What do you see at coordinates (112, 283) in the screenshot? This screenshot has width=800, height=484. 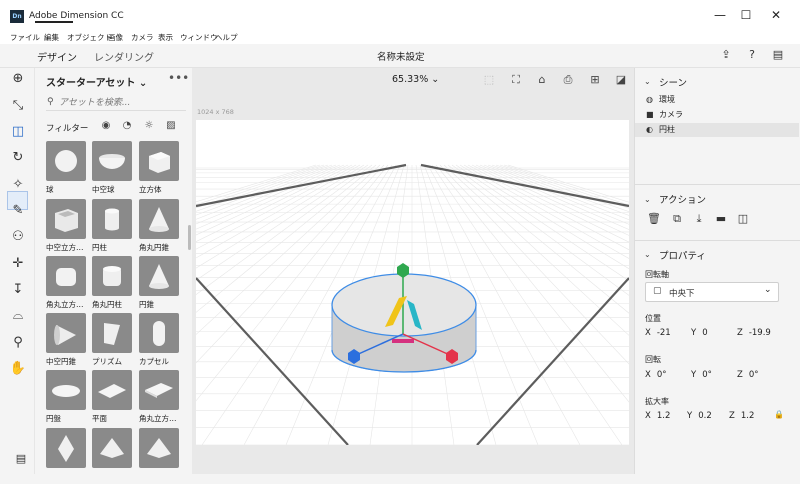 I see `asset-item-rounded-cylinder: 角丸円柱` at bounding box center [112, 283].